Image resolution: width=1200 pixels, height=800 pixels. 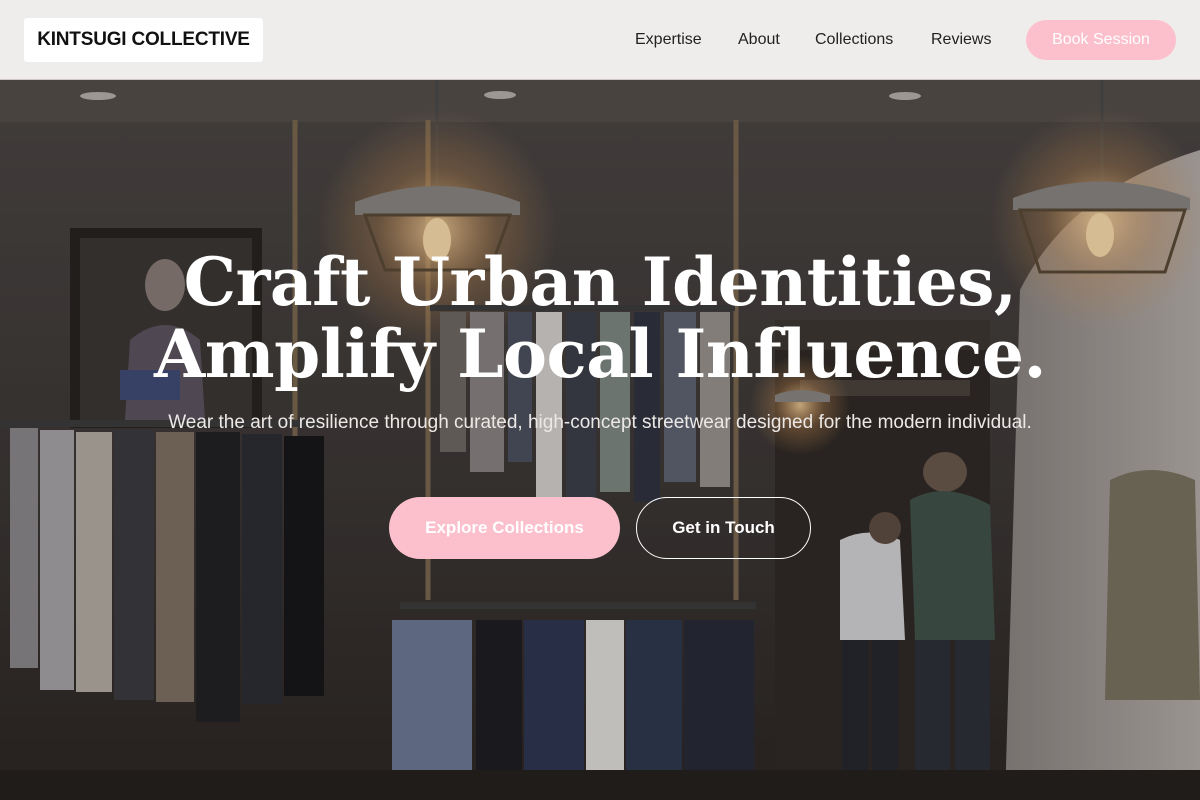 I want to click on hero-headline-line-2: Amplify Local Influence., so click(x=600, y=354).